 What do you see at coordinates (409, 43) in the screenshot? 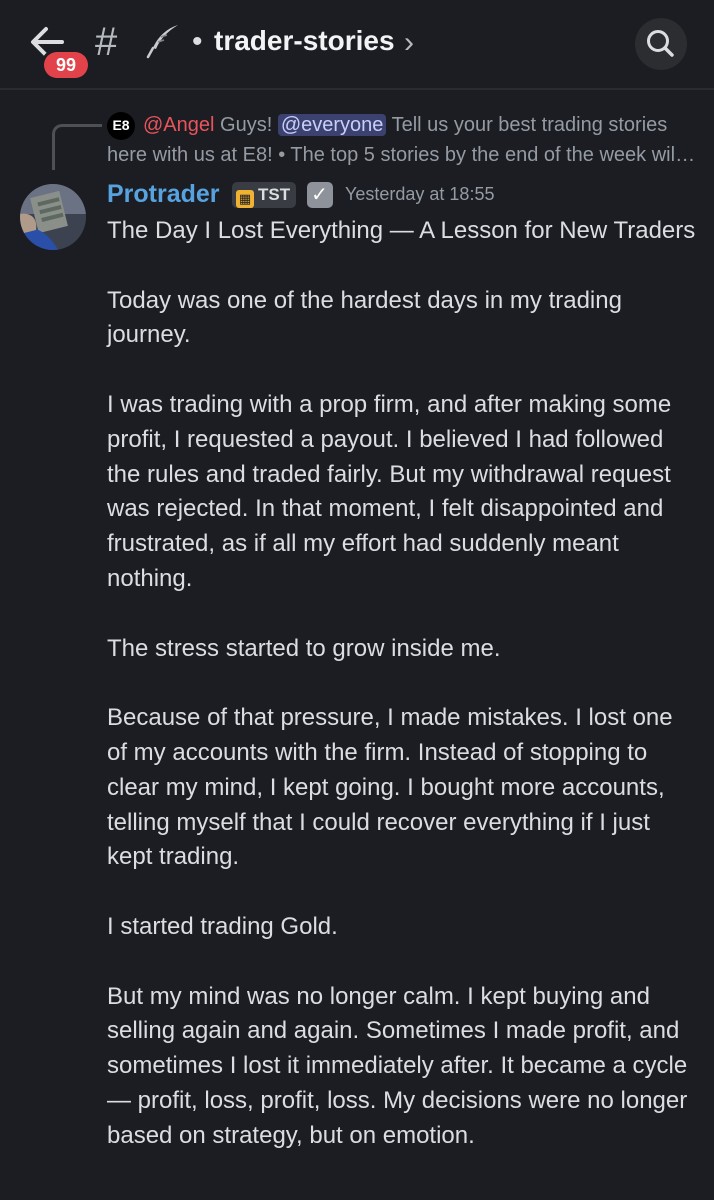
I see `chevron-right-icon: ›` at bounding box center [409, 43].